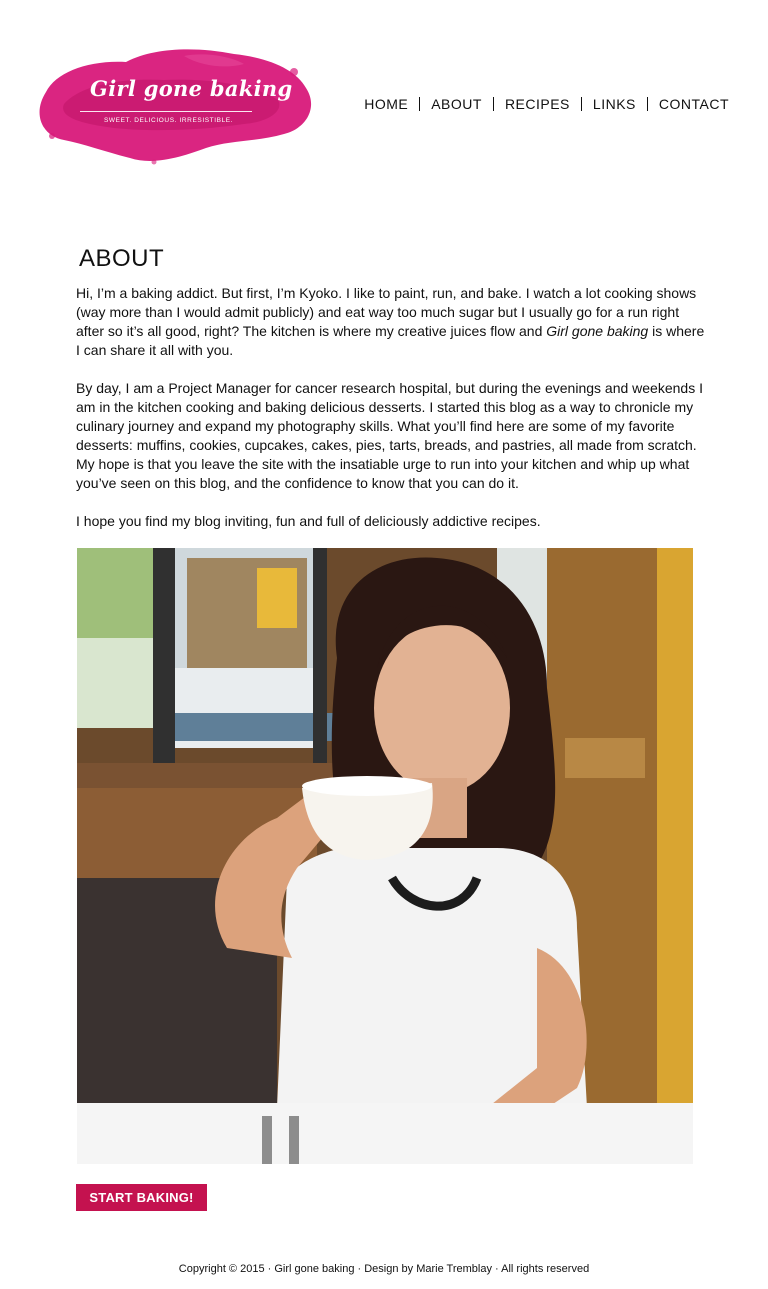 The height and width of the screenshot is (1289, 768). Describe the element at coordinates (614, 104) in the screenshot. I see `nav-links: LINKS` at that location.